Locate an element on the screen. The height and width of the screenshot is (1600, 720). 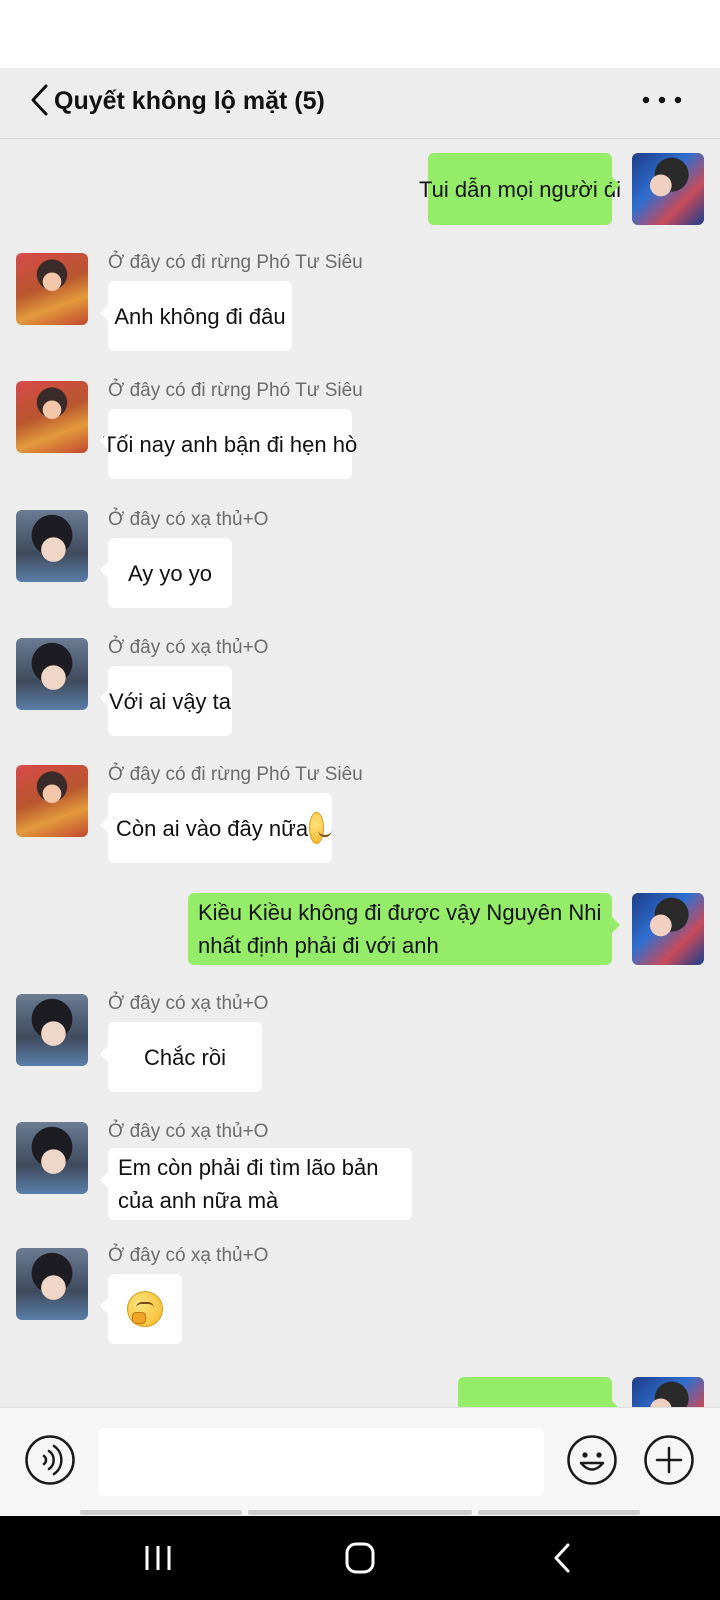
voice-icon is located at coordinates (50, 1460).